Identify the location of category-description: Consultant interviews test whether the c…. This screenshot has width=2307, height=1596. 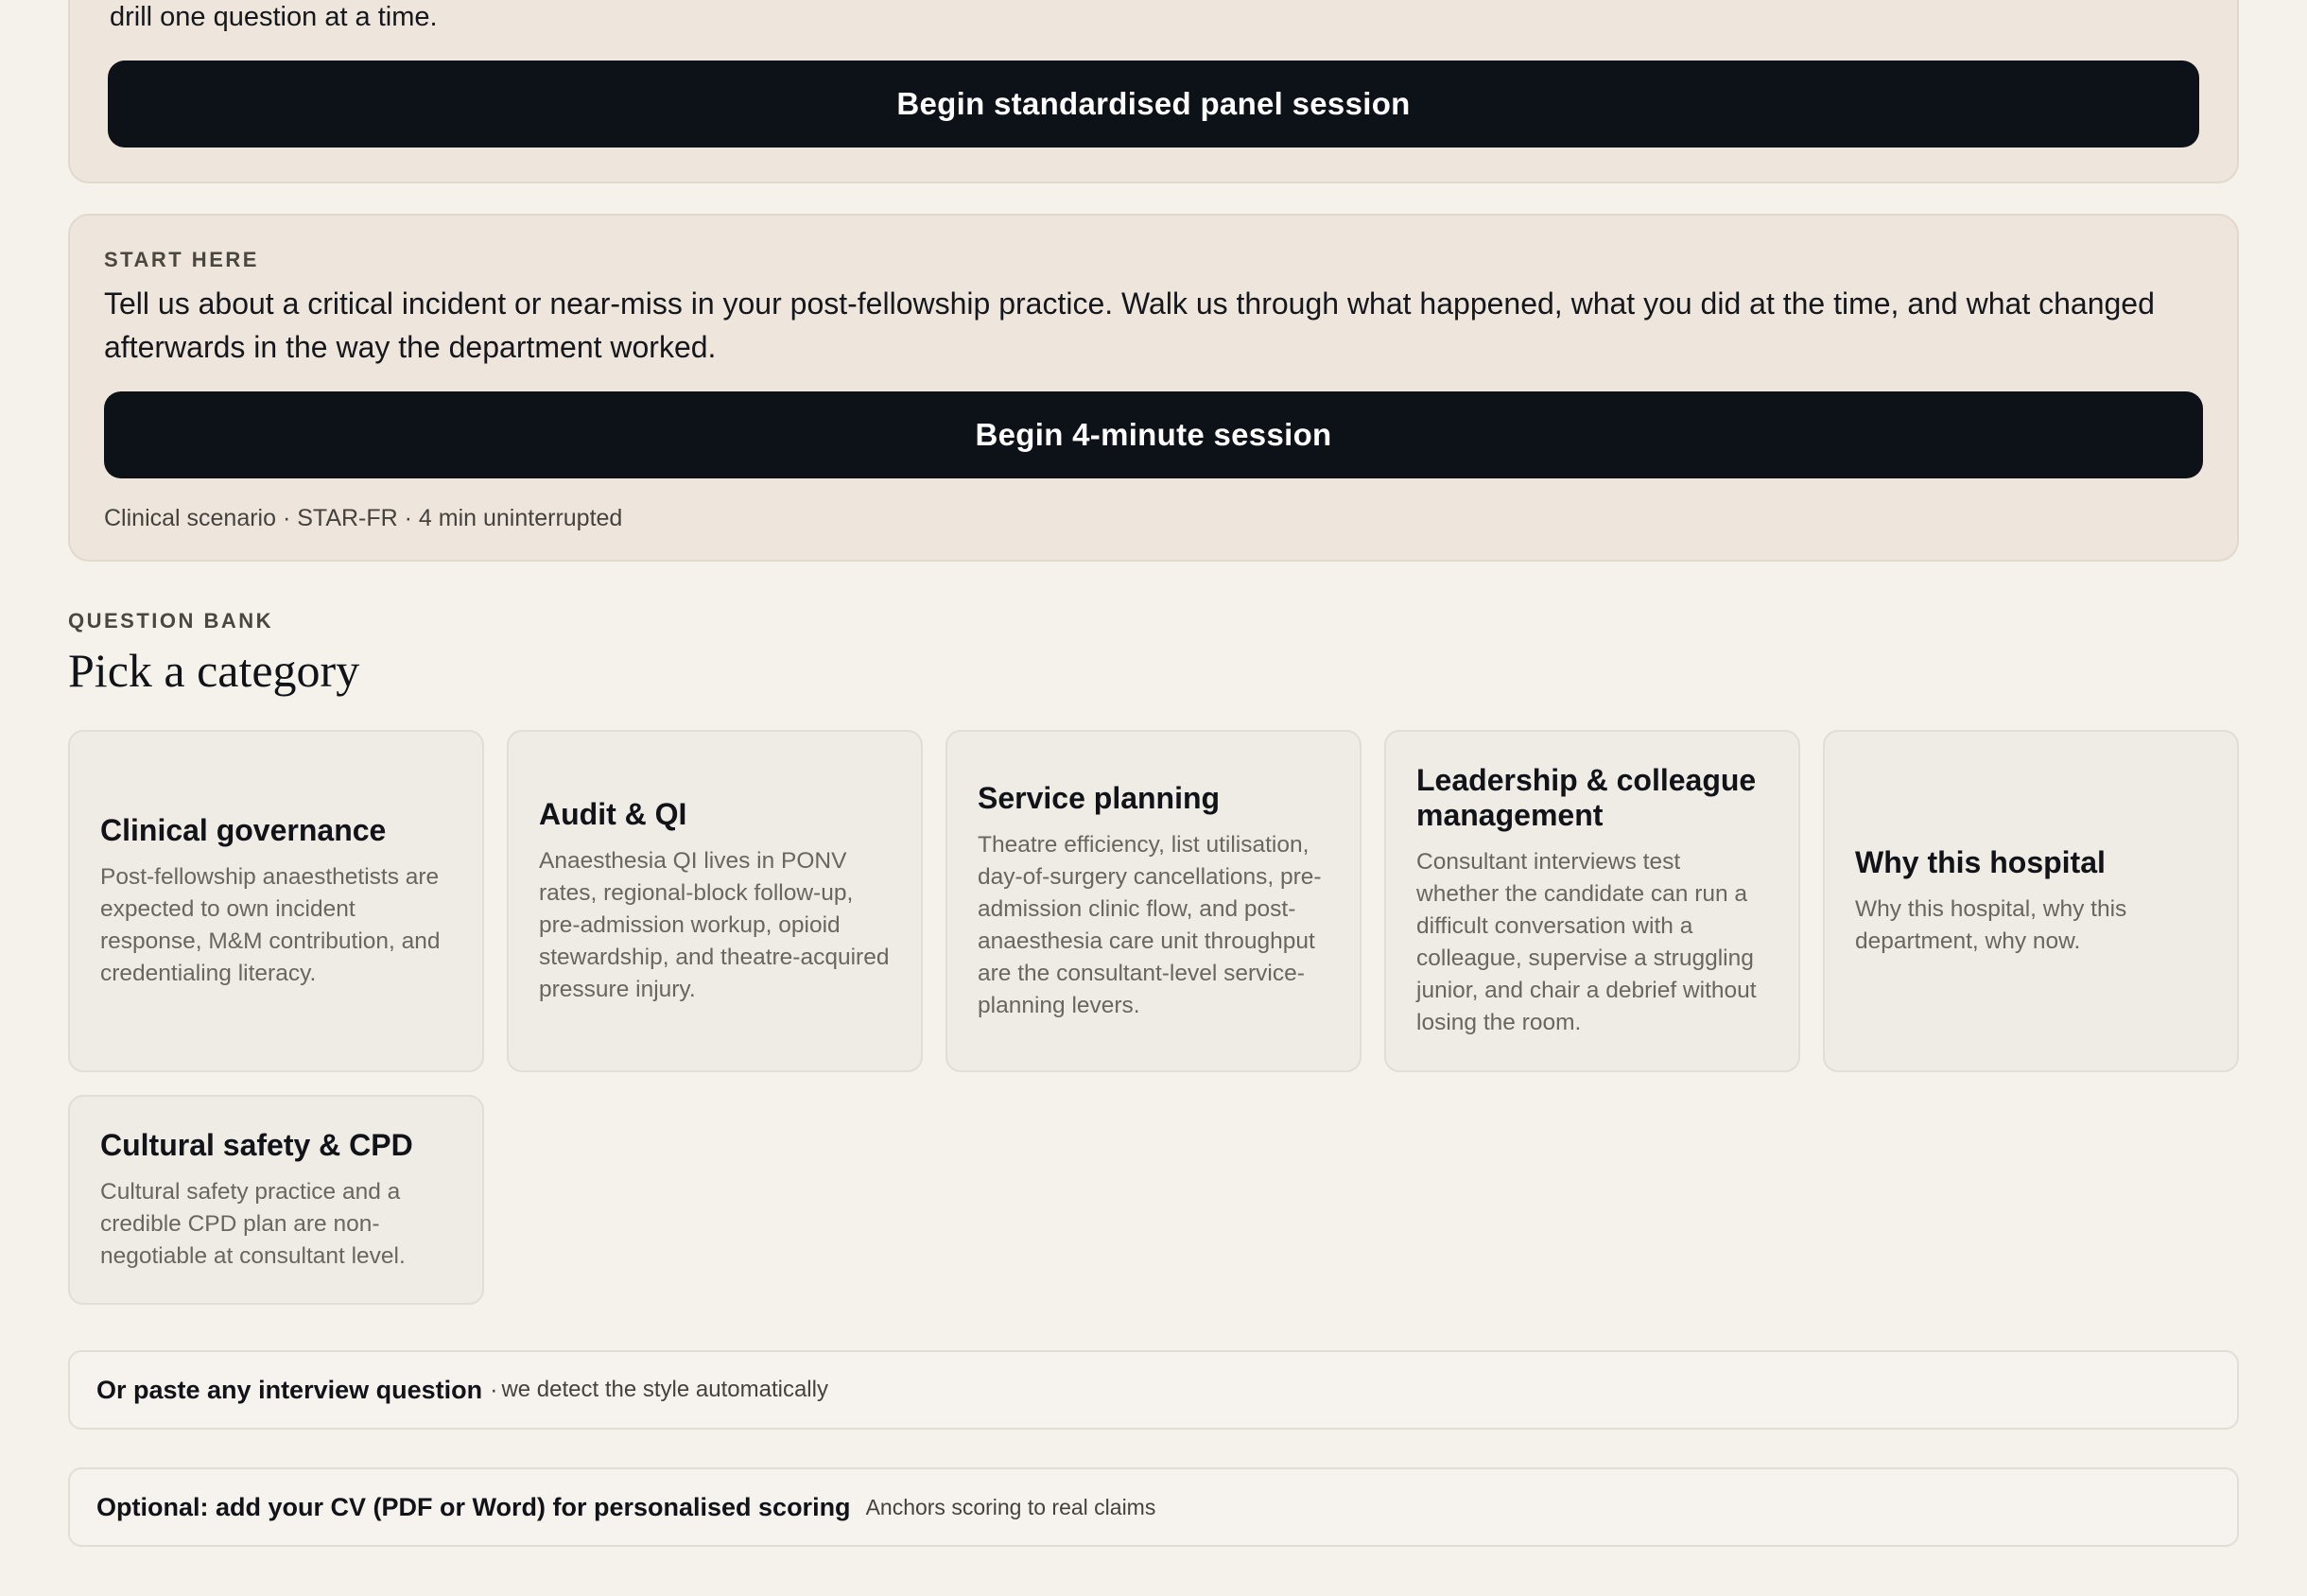
(1586, 942).